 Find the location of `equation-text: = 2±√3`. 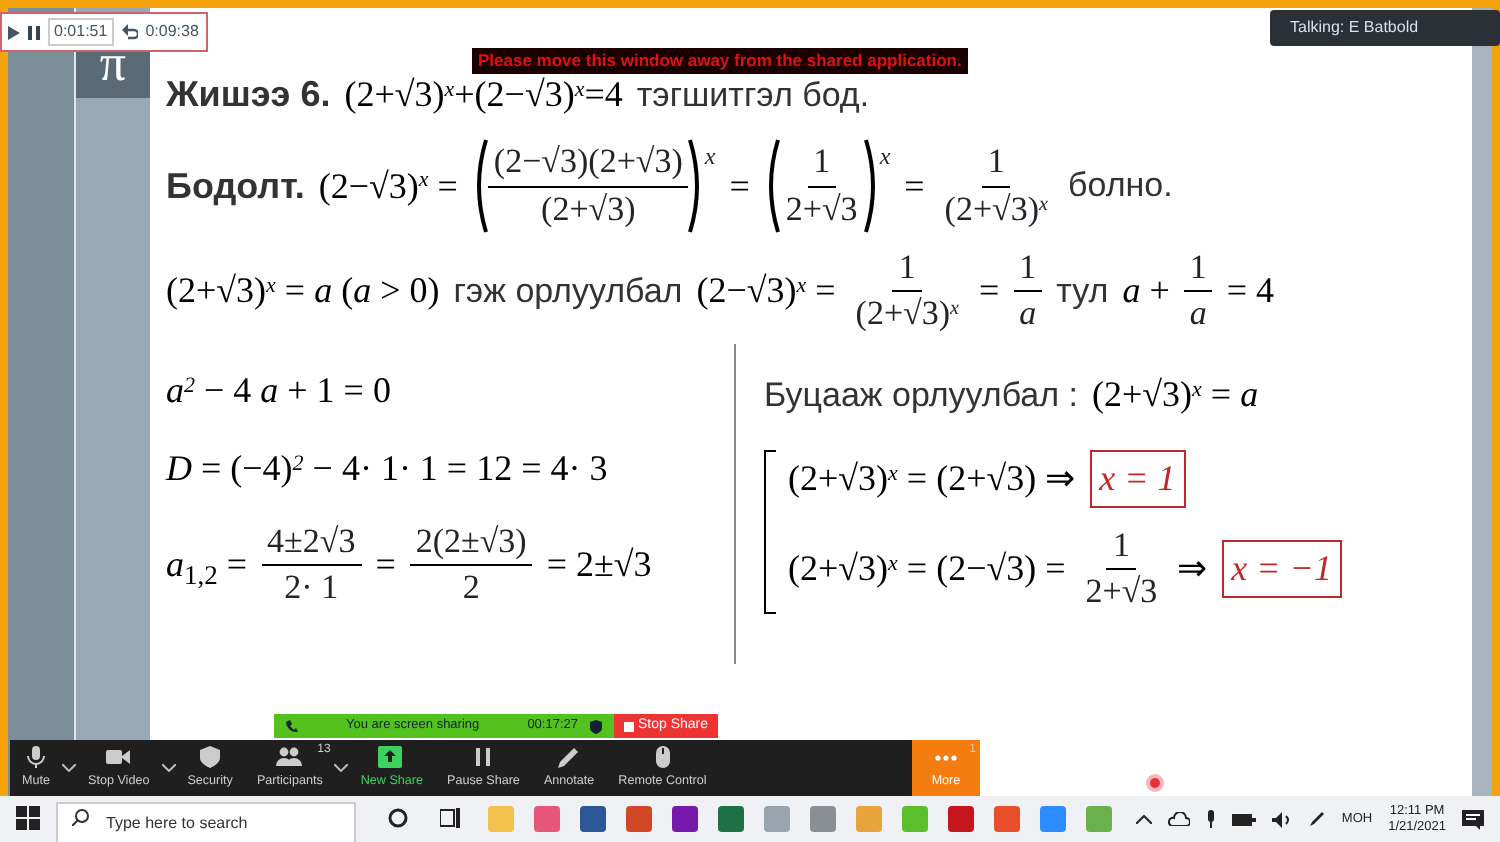

equation-text: = 2±√3 is located at coordinates (599, 565).